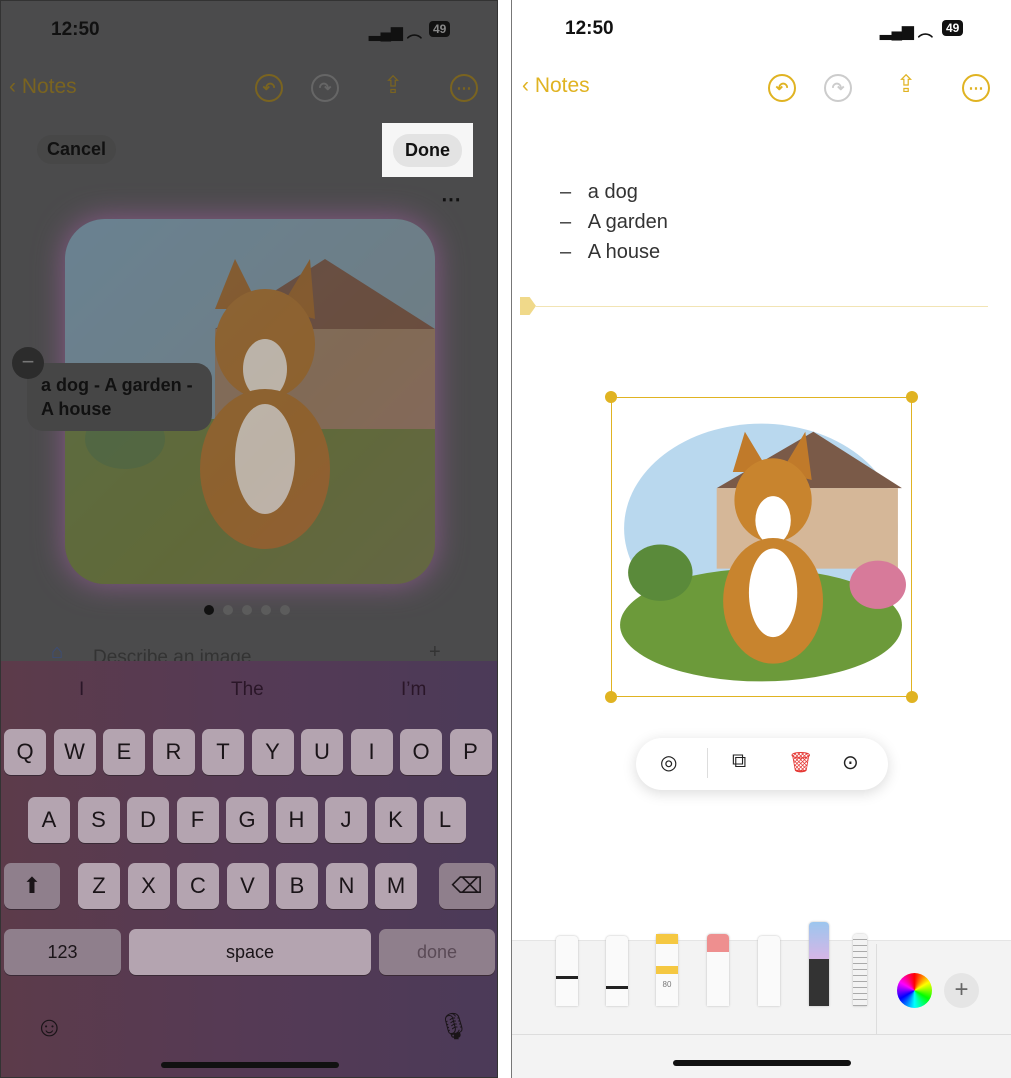 This screenshot has width=1011, height=1078. What do you see at coordinates (800, 762) in the screenshot?
I see `trash-icon: 🗑` at bounding box center [800, 762].